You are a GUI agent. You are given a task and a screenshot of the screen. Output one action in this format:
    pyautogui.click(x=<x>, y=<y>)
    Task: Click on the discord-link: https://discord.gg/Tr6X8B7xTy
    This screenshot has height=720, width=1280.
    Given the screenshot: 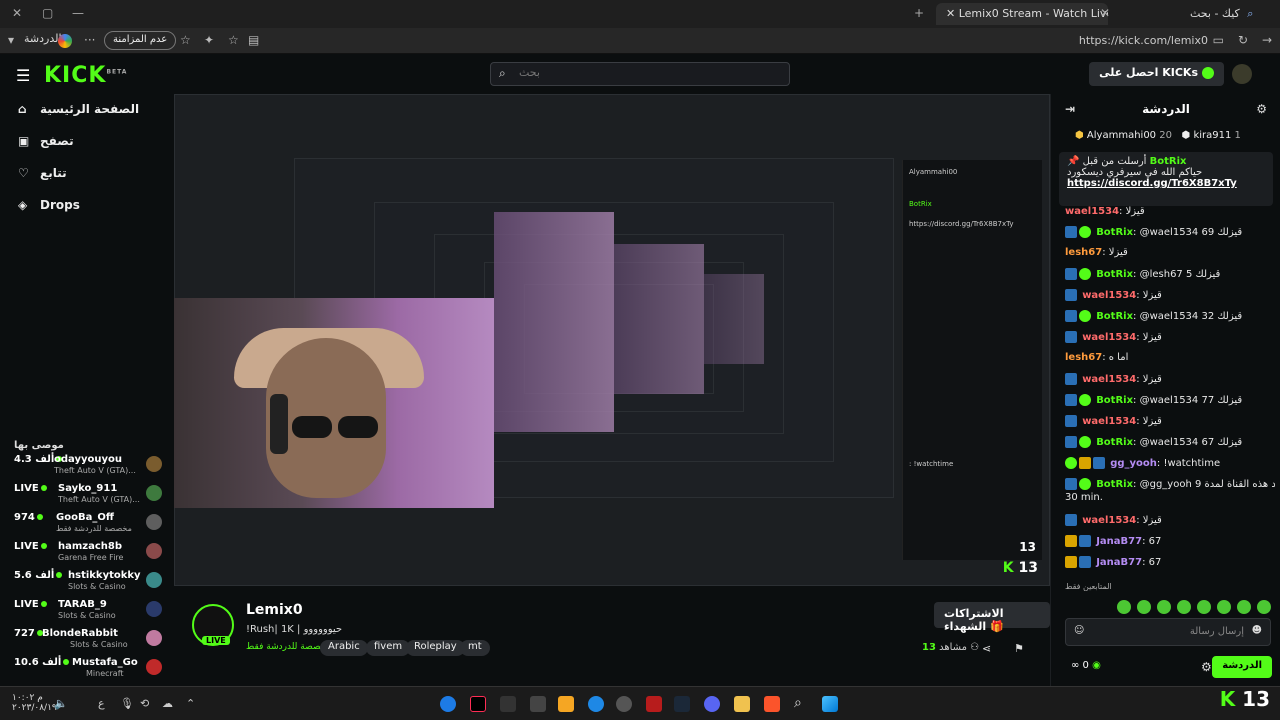 What is the action you would take?
    pyautogui.click(x=1166, y=183)
    